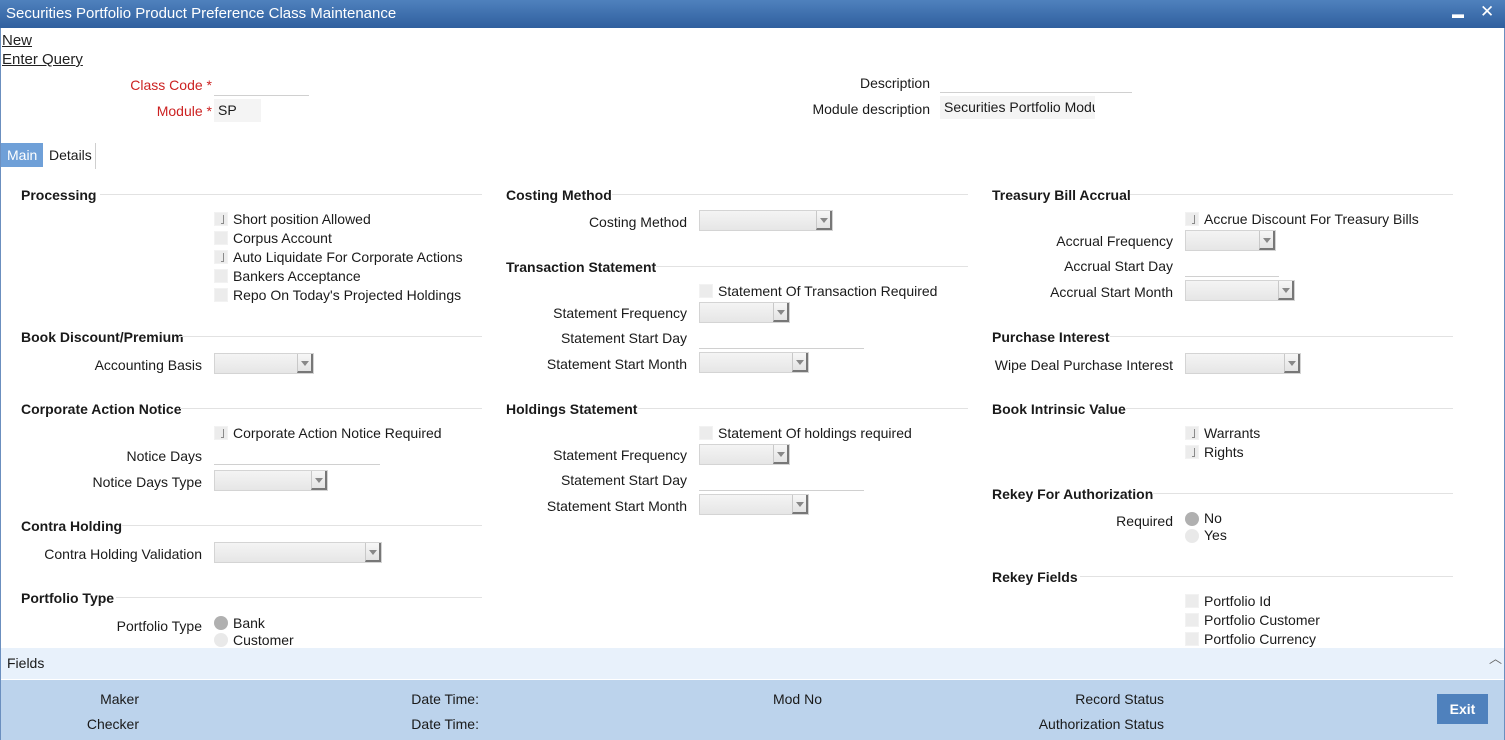 Image resolution: width=1505 pixels, height=740 pixels. I want to click on class-code-input, so click(261, 85).